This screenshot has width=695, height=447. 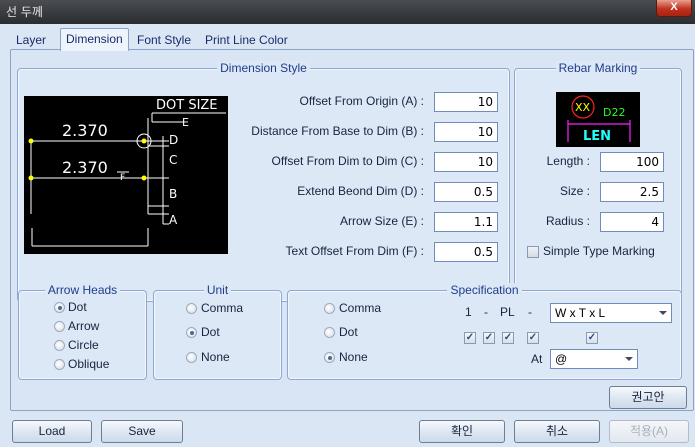 What do you see at coordinates (468, 312) in the screenshot?
I see `spec-pattern-1: 1` at bounding box center [468, 312].